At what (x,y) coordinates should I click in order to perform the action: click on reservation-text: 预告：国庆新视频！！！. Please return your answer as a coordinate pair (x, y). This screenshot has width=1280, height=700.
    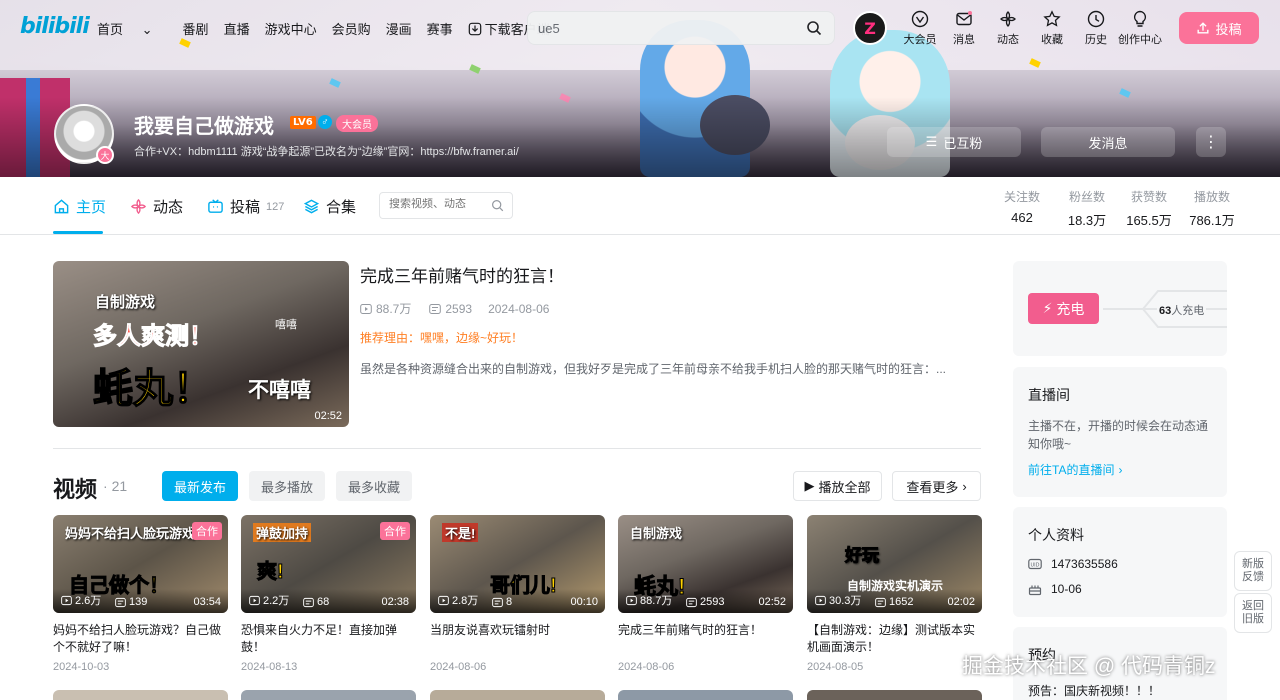
    Looking at the image, I should click on (1094, 690).